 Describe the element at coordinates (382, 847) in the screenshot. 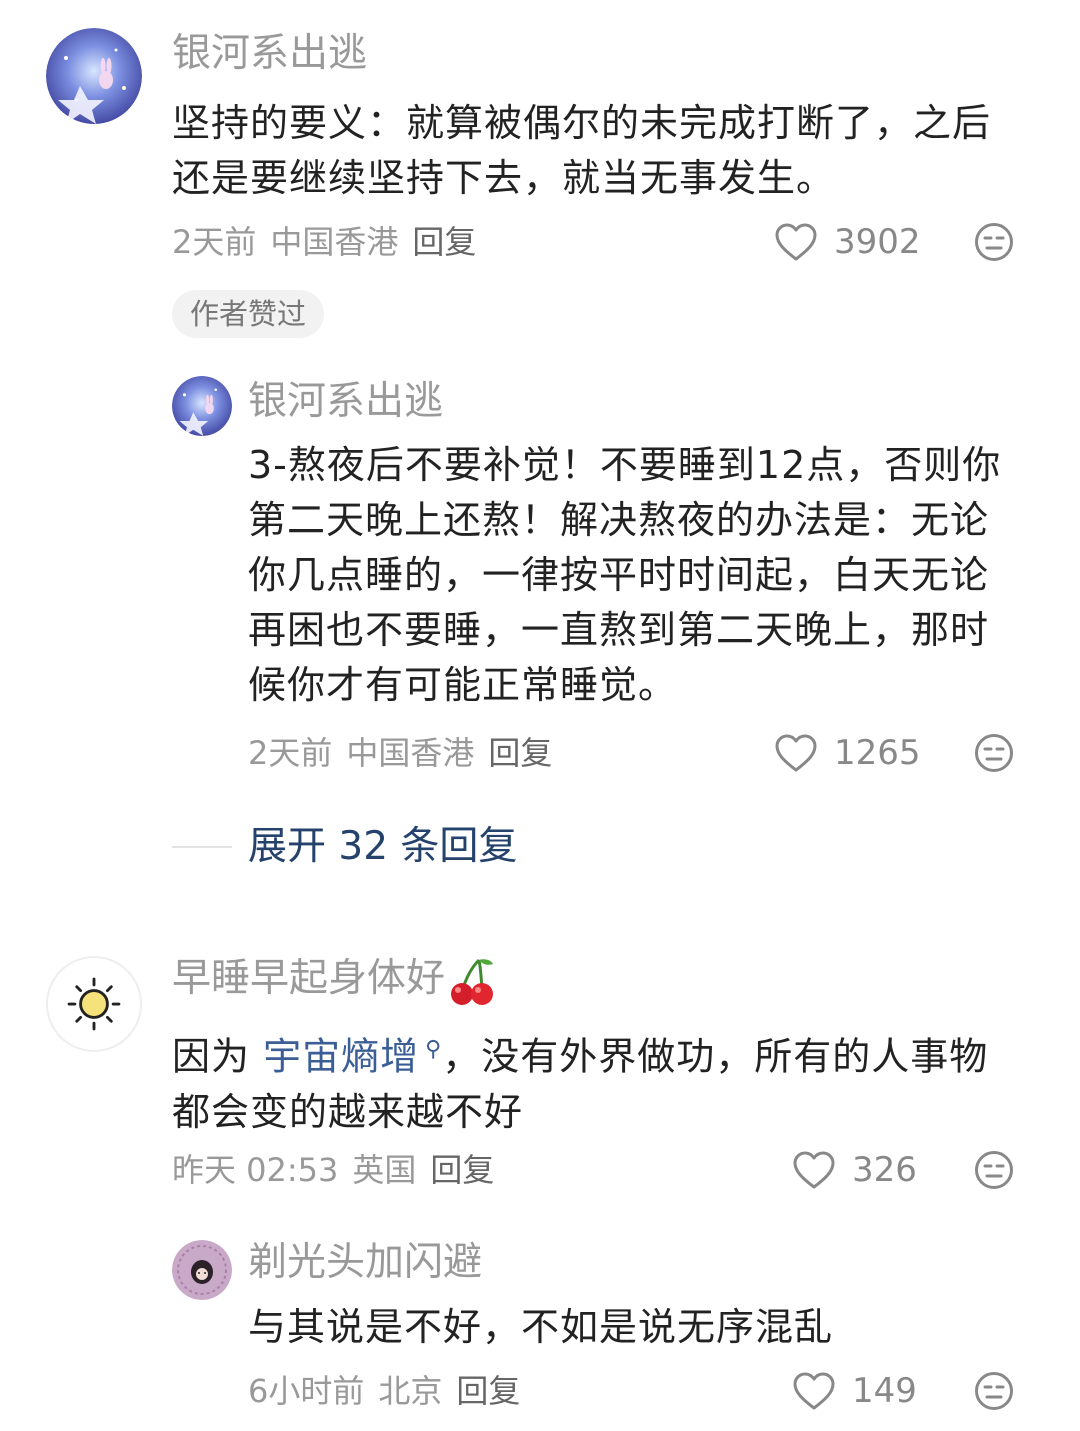

I see `expand-replies-button: 展开 32 条回复` at that location.